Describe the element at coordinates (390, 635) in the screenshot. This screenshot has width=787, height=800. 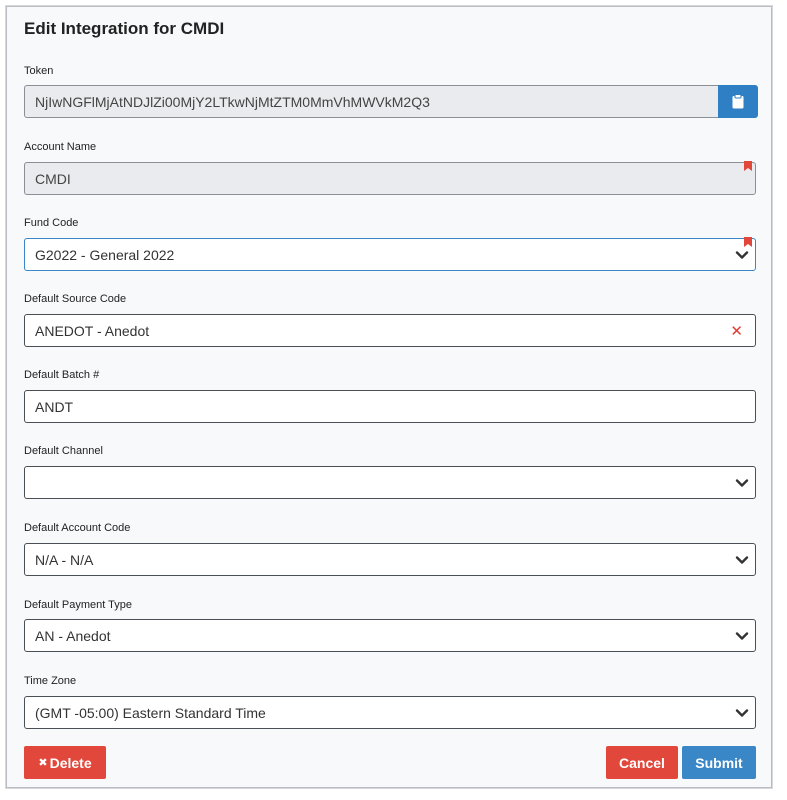
I see `payment-type-select: AN - Anedot` at that location.